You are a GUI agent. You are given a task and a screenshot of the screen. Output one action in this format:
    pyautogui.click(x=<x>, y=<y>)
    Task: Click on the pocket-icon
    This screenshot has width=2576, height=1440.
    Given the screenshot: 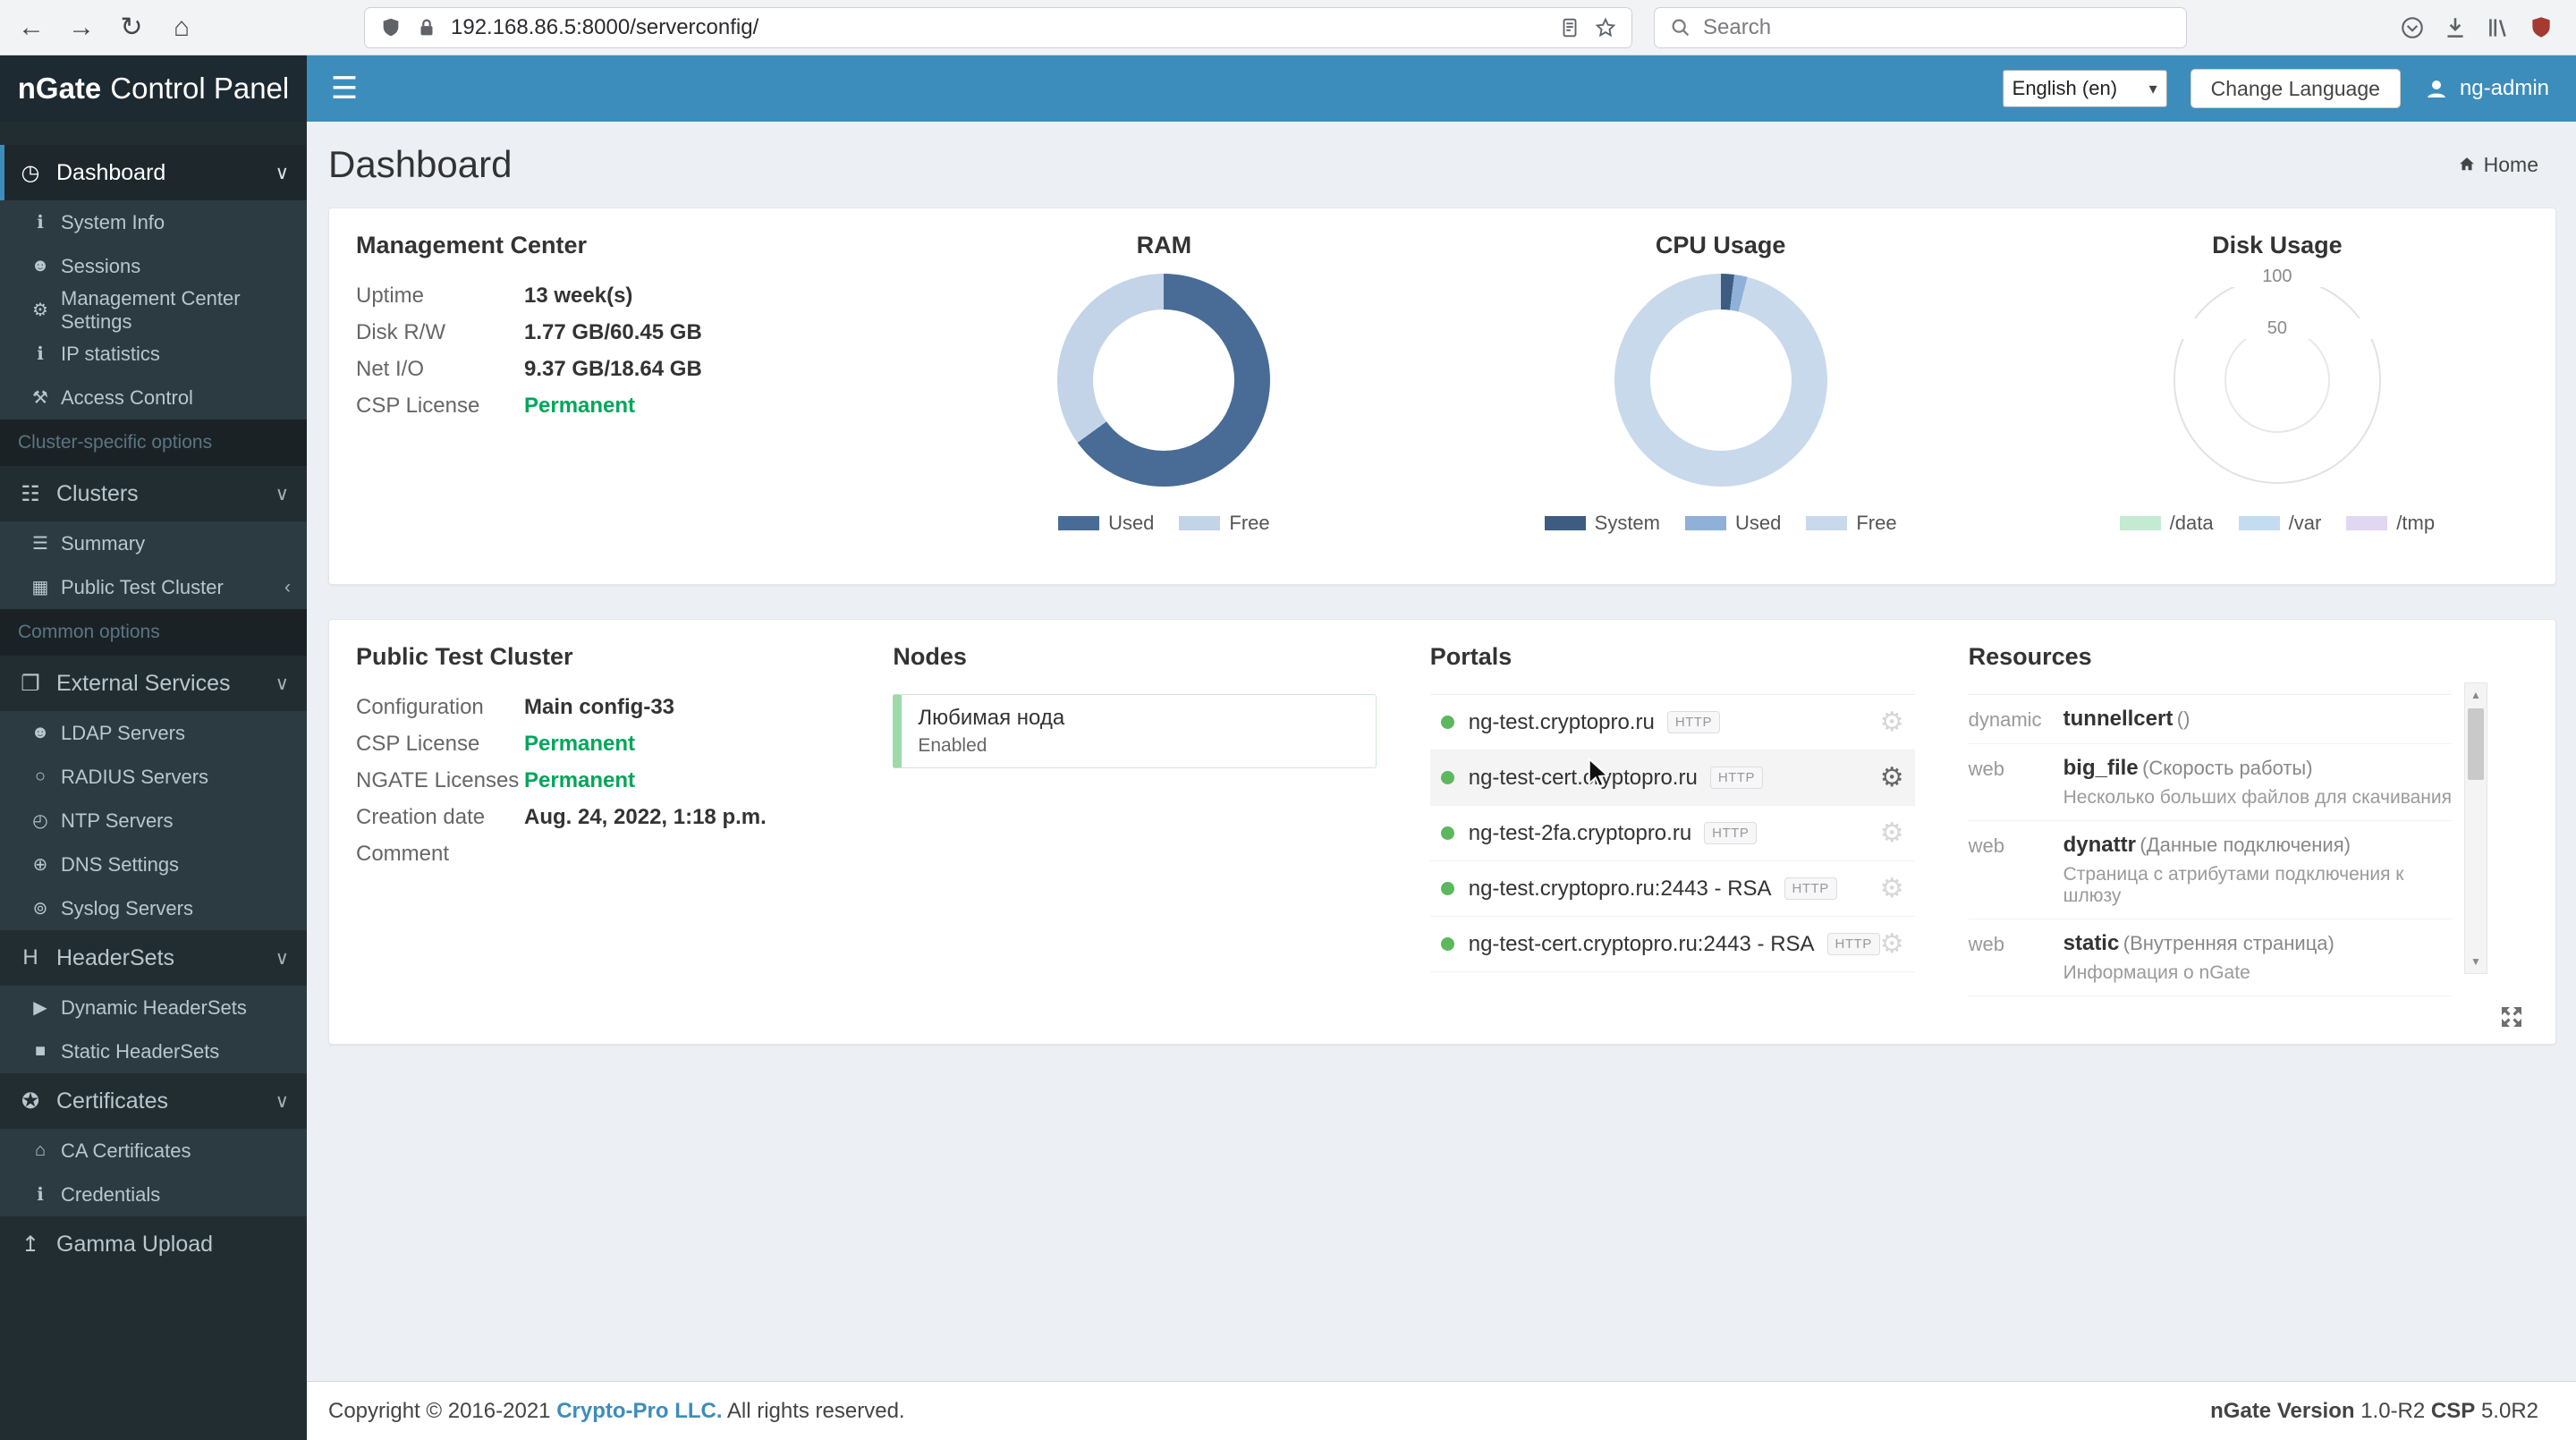 What is the action you would take?
    pyautogui.click(x=2412, y=27)
    